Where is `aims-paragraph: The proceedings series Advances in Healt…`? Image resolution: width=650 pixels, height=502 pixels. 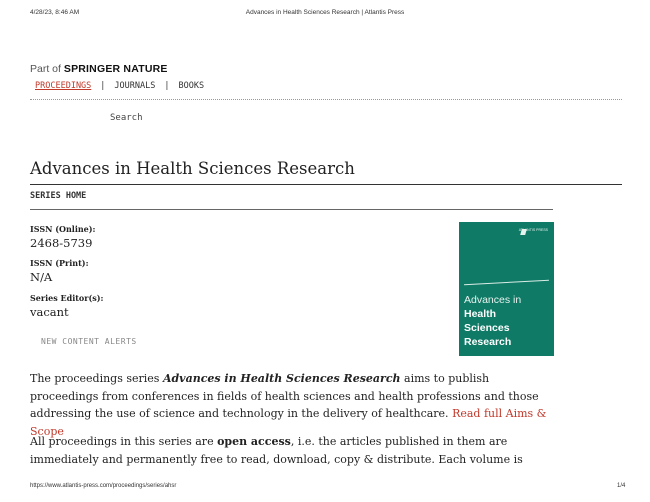 aims-paragraph: The proceedings series Advances in Healt… is located at coordinates (292, 405).